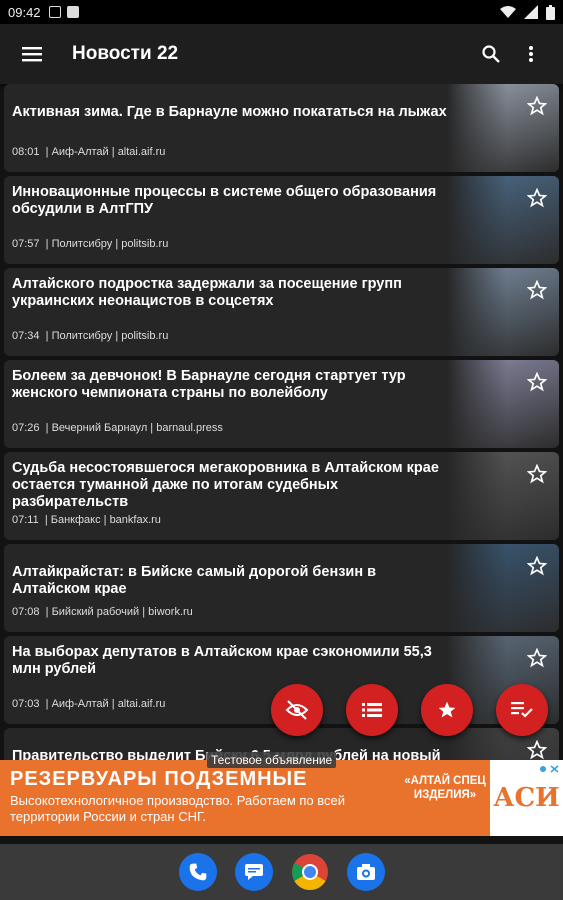 This screenshot has height=900, width=563. What do you see at coordinates (72, 12) in the screenshot?
I see `sd-card-icon` at bounding box center [72, 12].